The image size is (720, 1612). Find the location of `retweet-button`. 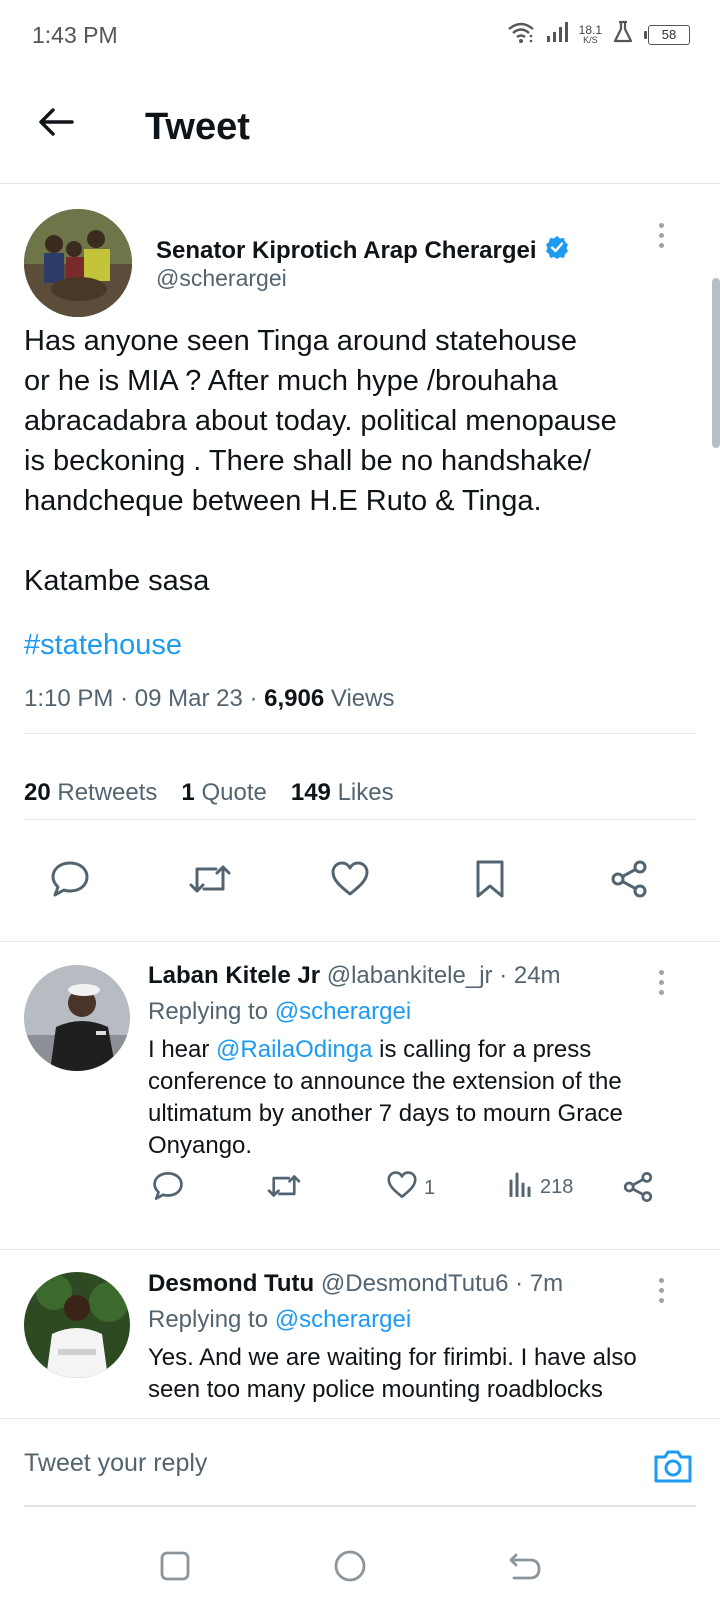

retweet-button is located at coordinates (210, 881).